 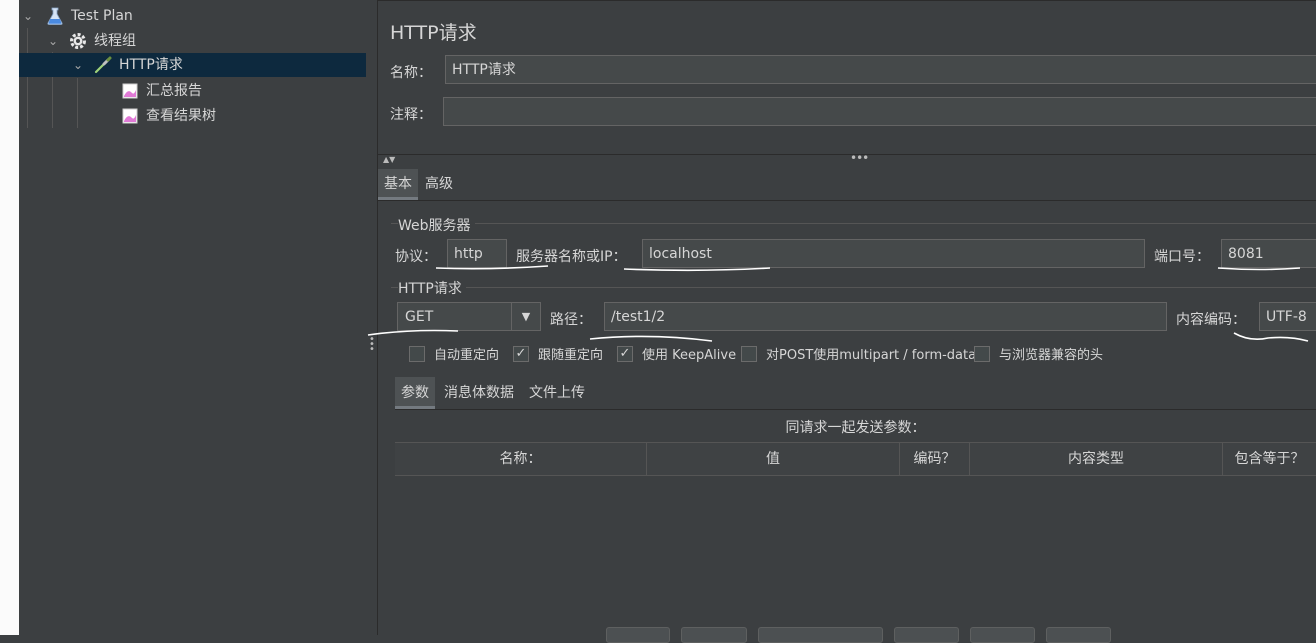 What do you see at coordinates (571, 257) in the screenshot?
I see `server-label: 服务器名称或IP：` at bounding box center [571, 257].